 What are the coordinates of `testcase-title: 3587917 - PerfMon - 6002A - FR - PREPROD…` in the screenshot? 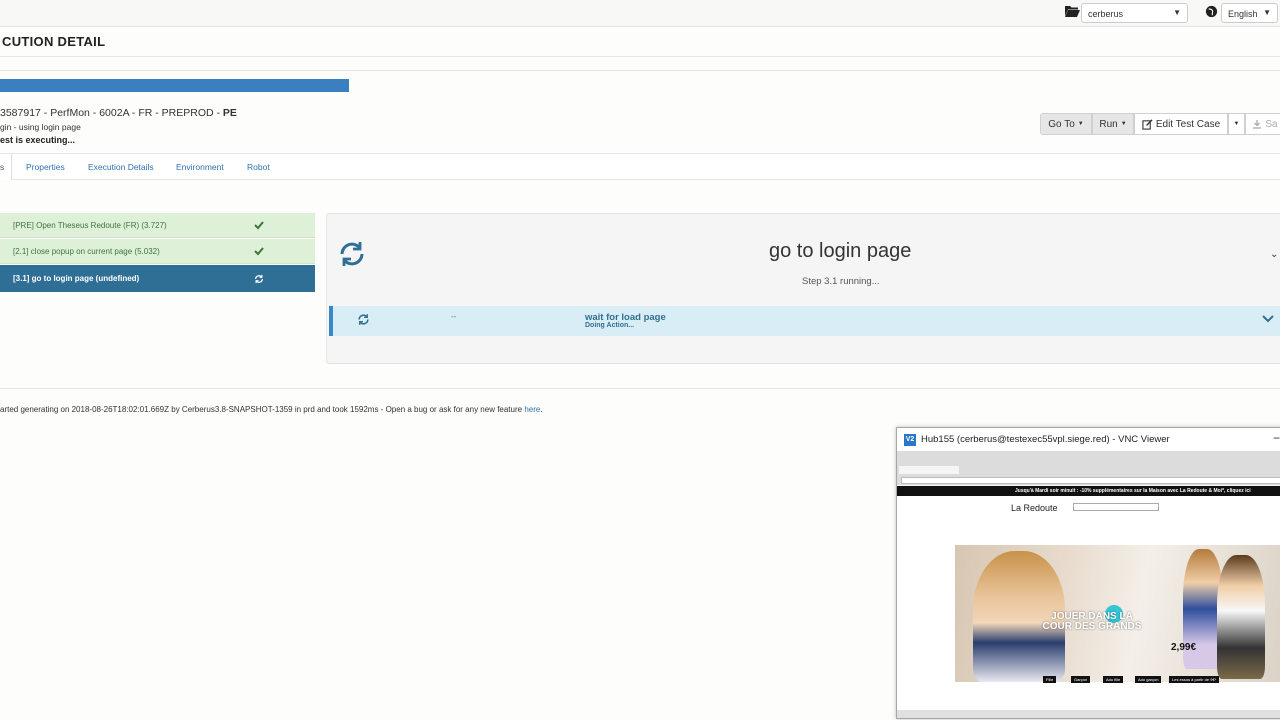 It's located at (118, 113).